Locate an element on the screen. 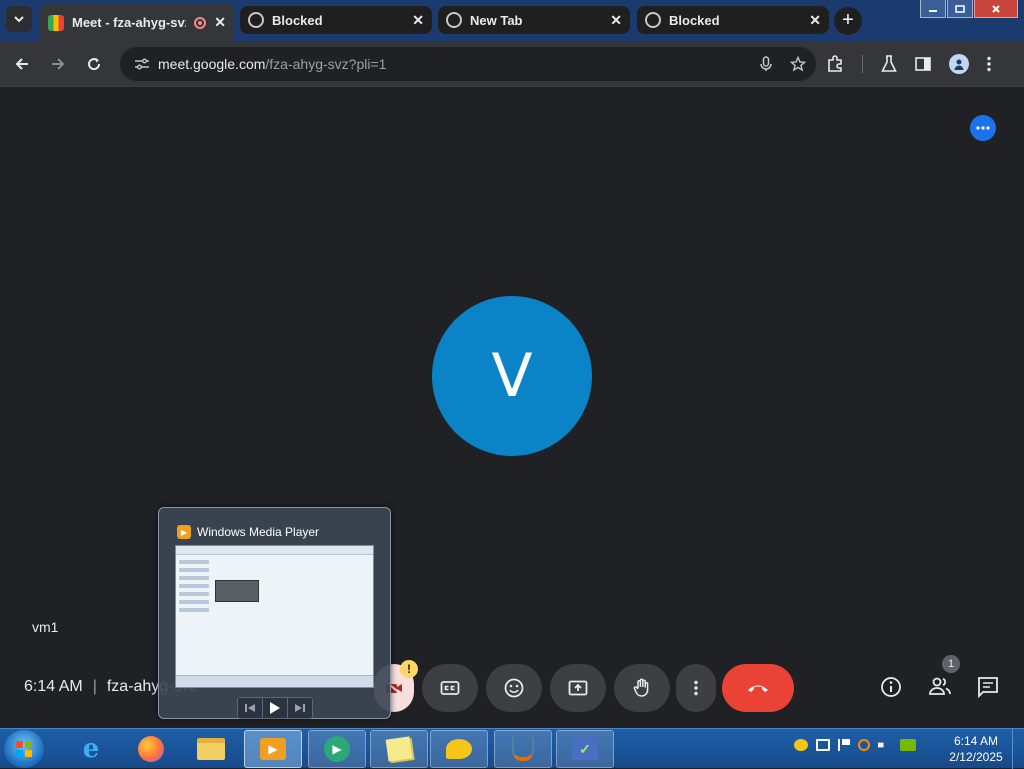 Image resolution: width=1024 pixels, height=769 pixels. minimize-button is located at coordinates (933, 9).